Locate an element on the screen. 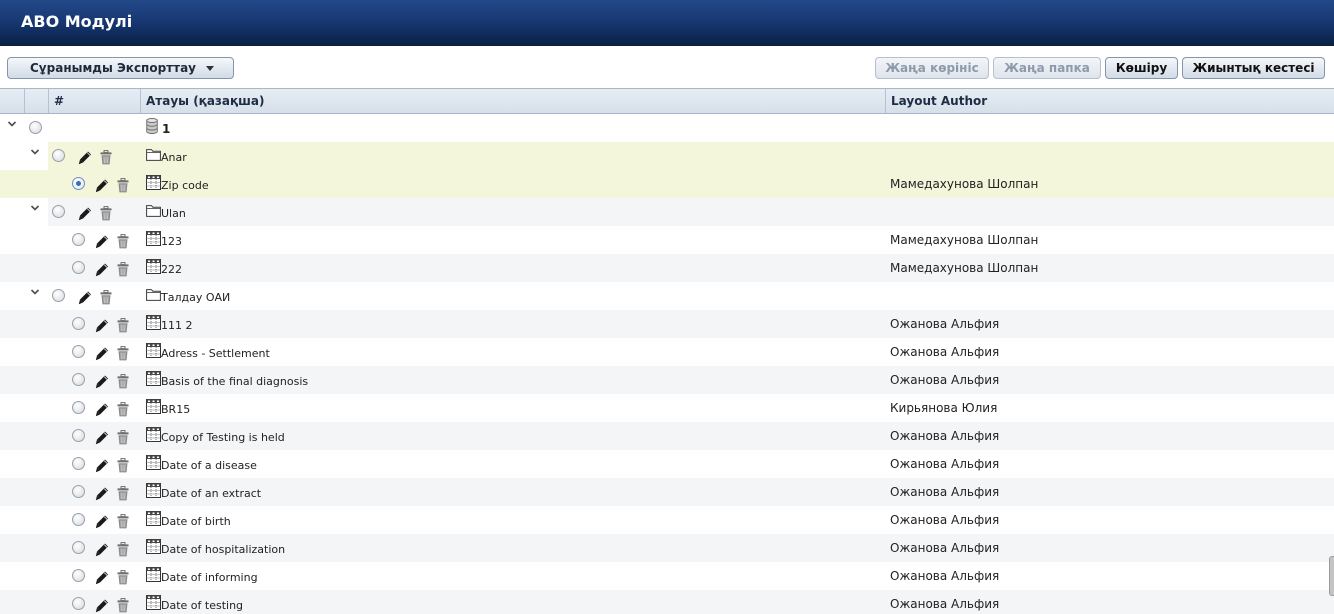 This screenshot has height=614, width=1334. row-name: Anar is located at coordinates (174, 157).